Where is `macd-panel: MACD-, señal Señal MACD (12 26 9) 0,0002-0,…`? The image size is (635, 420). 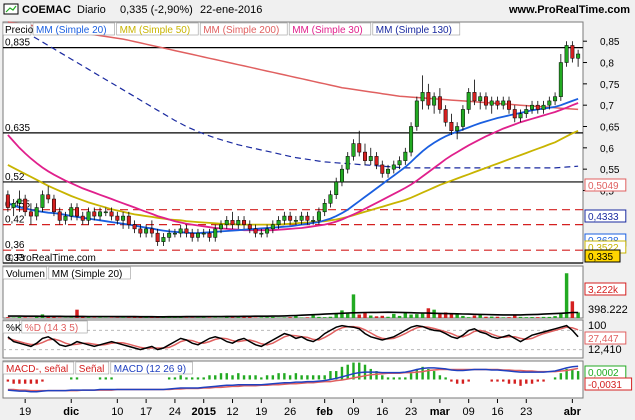 macd-panel: MACD-, señal Señal MACD (12 26 9) 0,0002-0,… is located at coordinates (317, 379).